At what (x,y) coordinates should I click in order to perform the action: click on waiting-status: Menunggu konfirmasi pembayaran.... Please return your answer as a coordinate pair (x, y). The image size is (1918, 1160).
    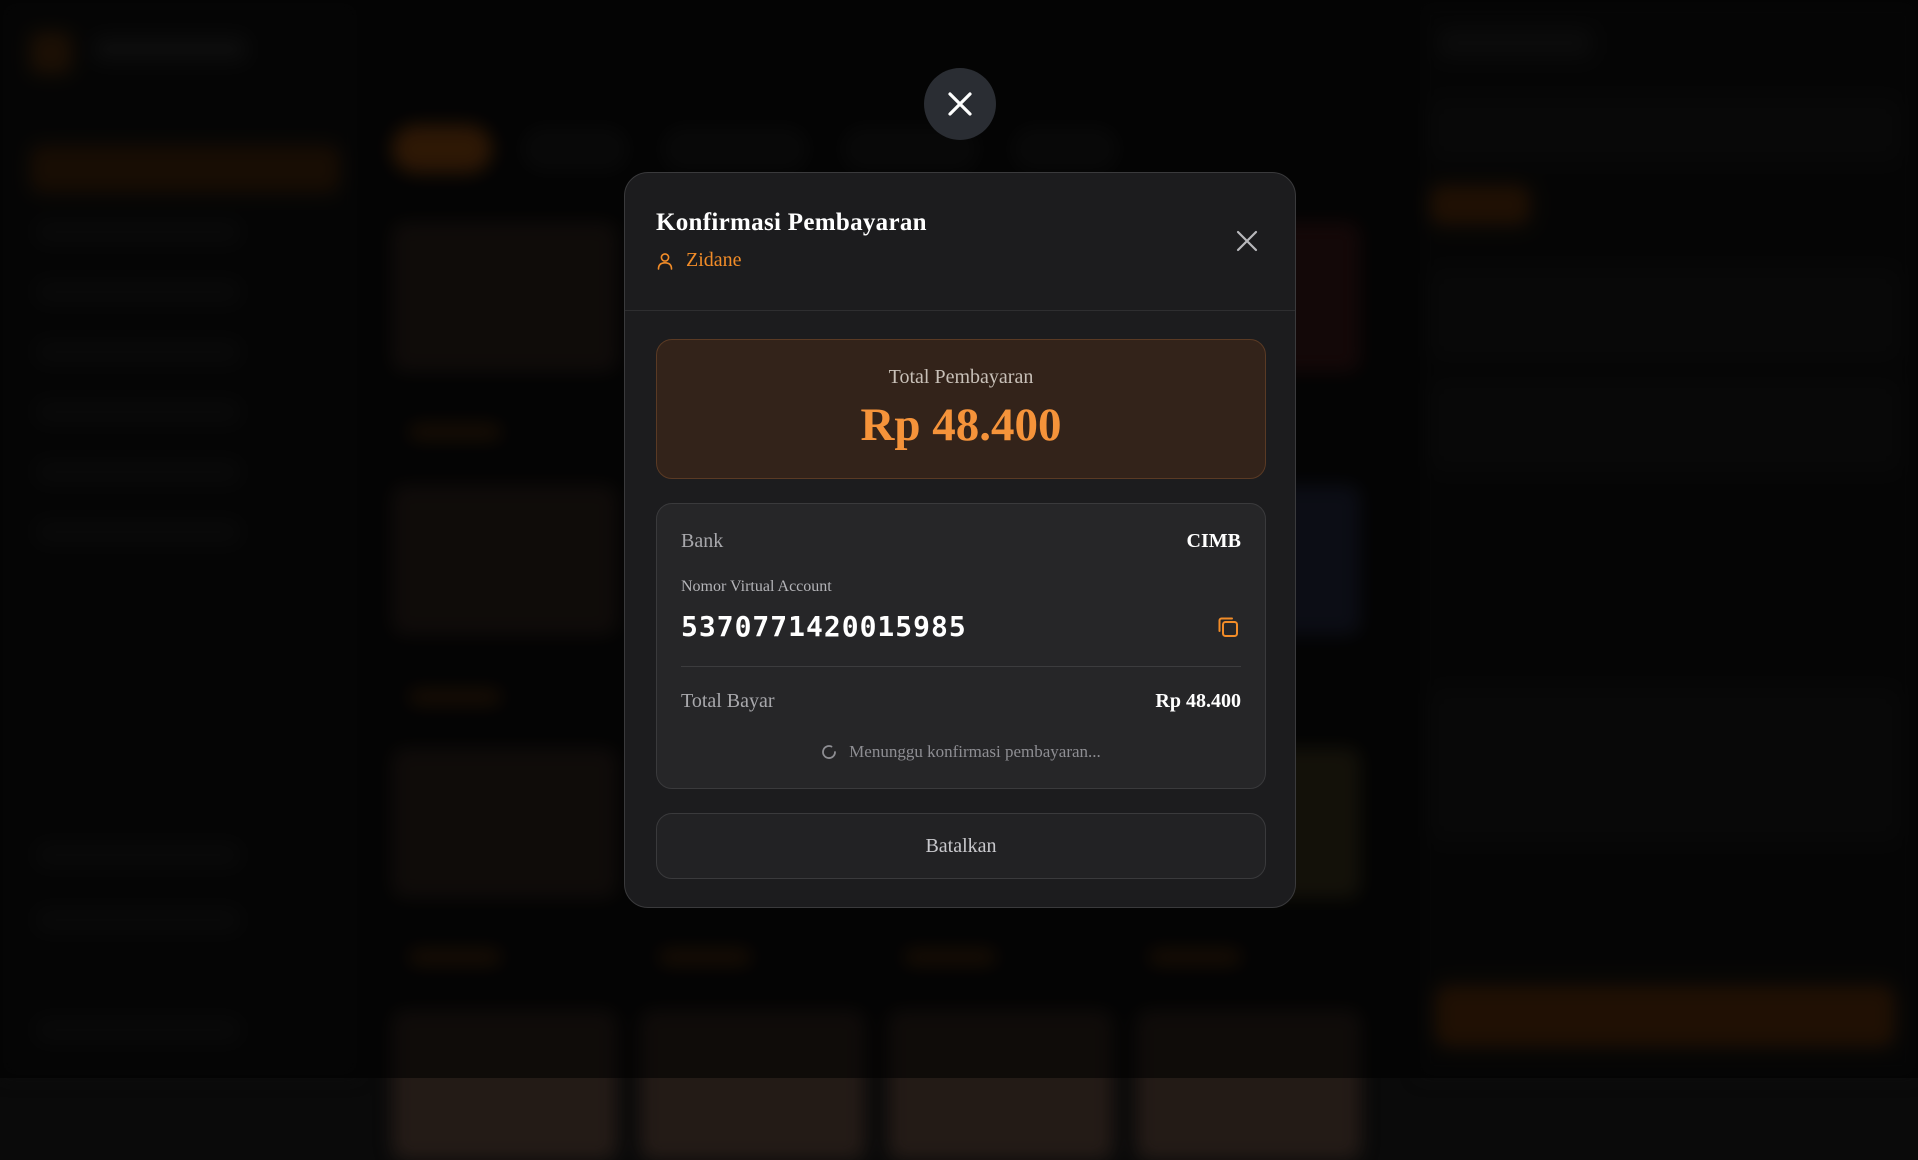
    Looking at the image, I should click on (961, 752).